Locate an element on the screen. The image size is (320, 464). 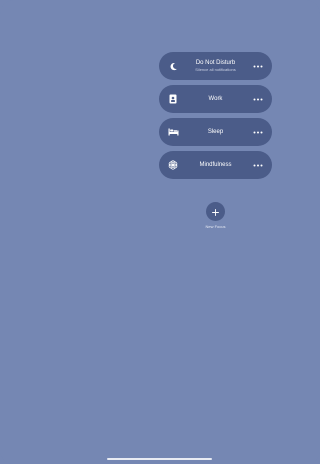
focus-row-text: Sleep is located at coordinates (215, 132).